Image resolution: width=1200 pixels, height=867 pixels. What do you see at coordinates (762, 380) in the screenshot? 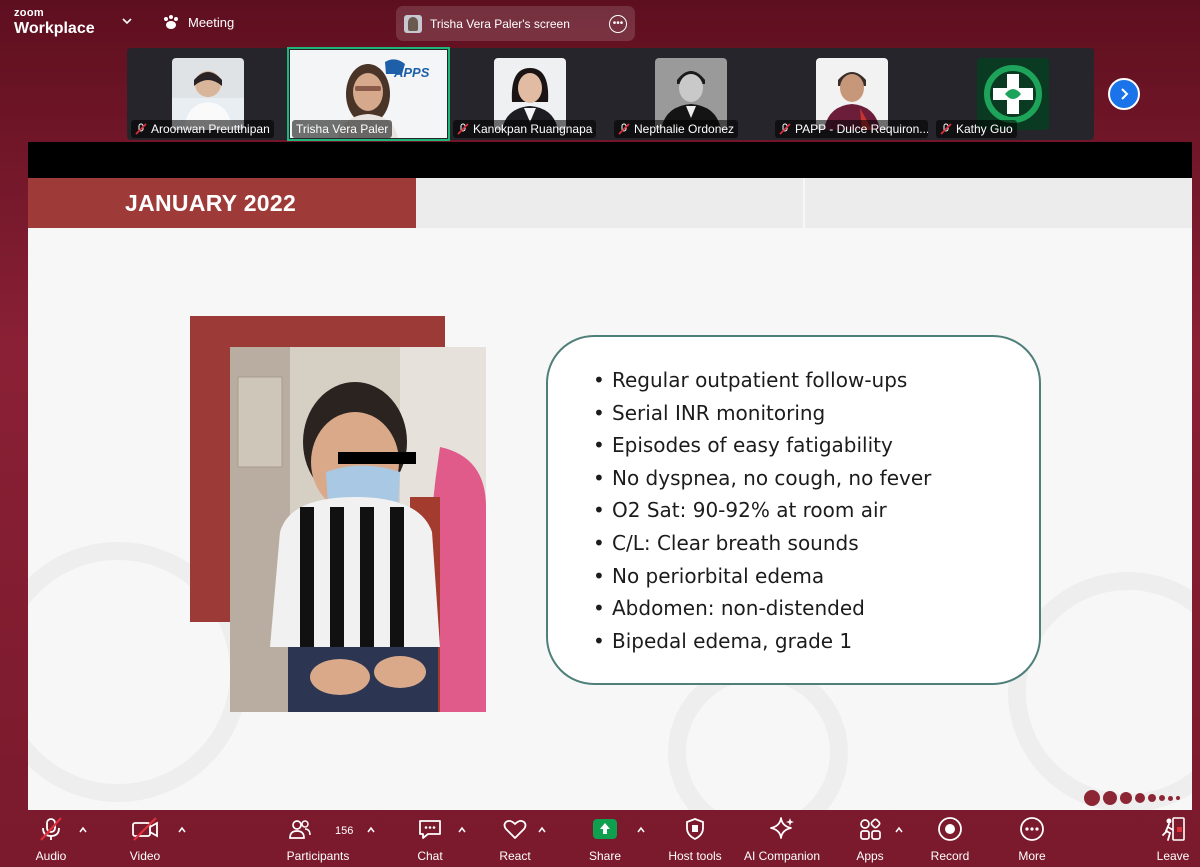
I see `note-item: Regular outpatient follow-ups` at bounding box center [762, 380].